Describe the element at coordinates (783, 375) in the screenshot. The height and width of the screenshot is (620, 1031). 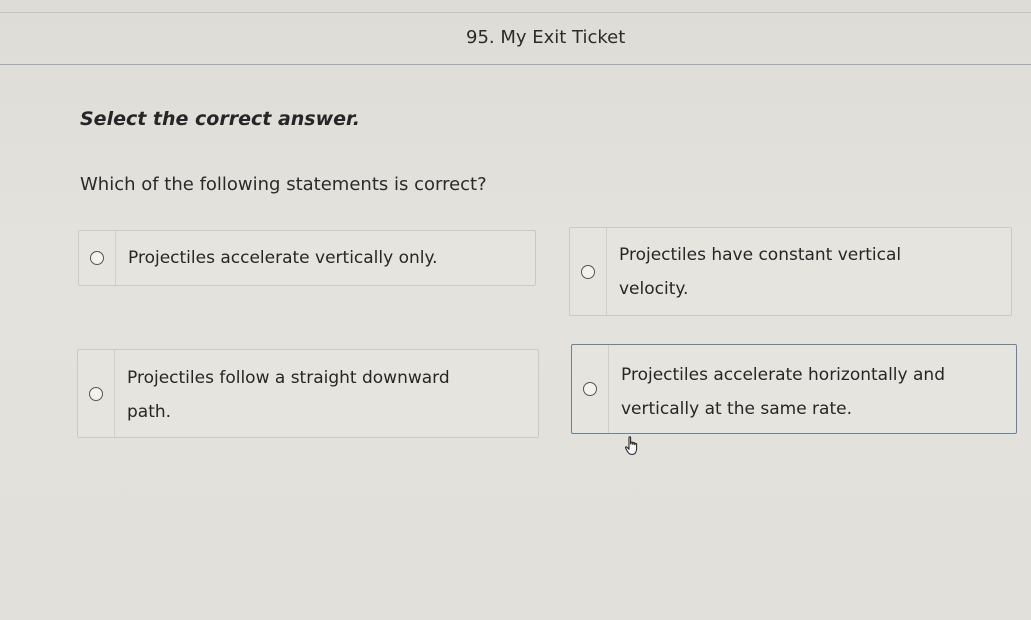
I see `answer-option-d-line-1: Projectiles accelerate horizontally and` at that location.